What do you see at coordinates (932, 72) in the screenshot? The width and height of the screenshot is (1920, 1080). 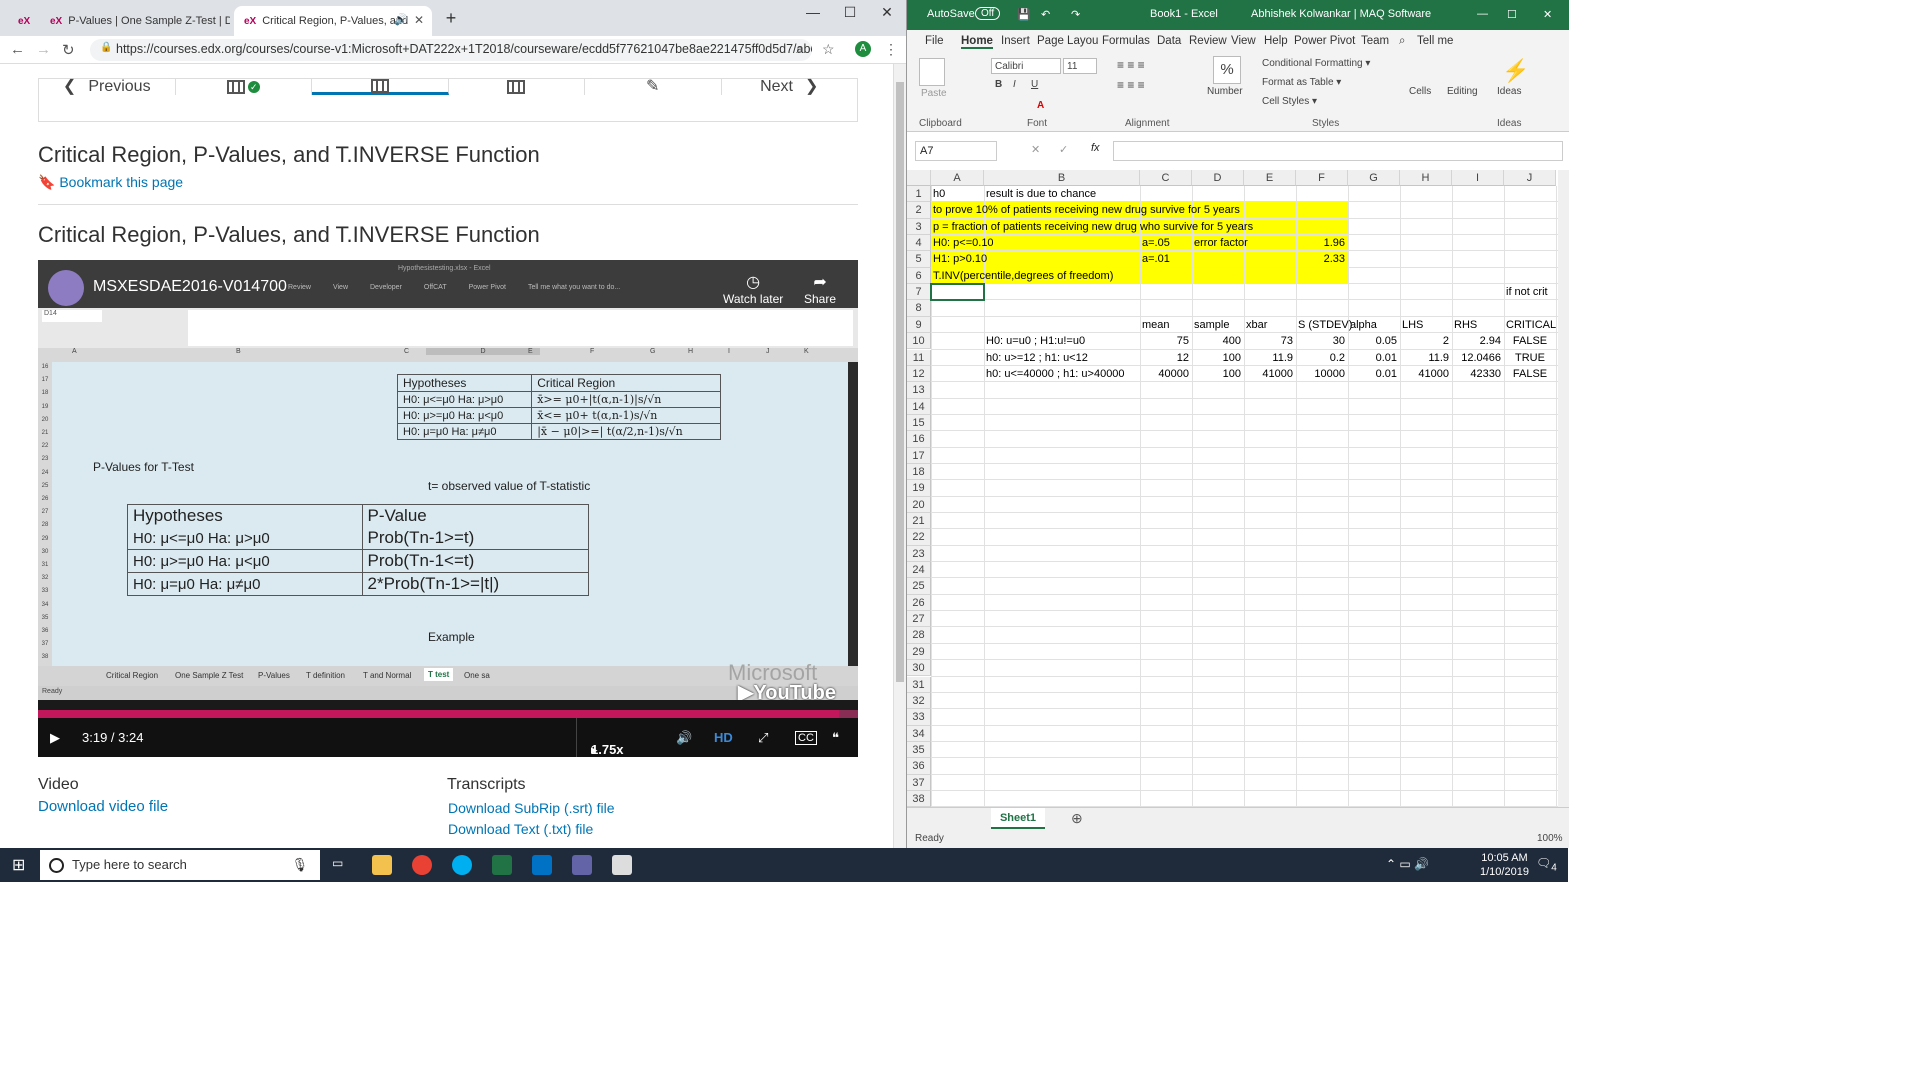 I see `paste-icon` at bounding box center [932, 72].